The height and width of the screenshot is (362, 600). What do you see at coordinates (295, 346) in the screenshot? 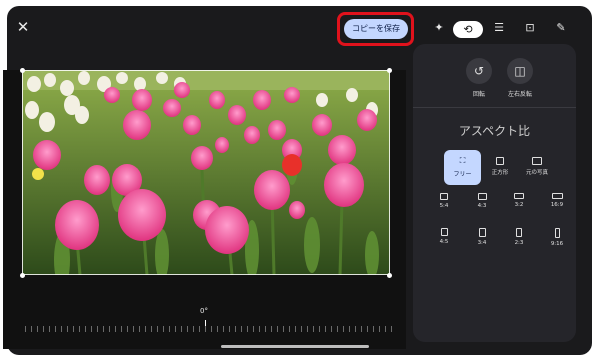
I see `home-indicator` at bounding box center [295, 346].